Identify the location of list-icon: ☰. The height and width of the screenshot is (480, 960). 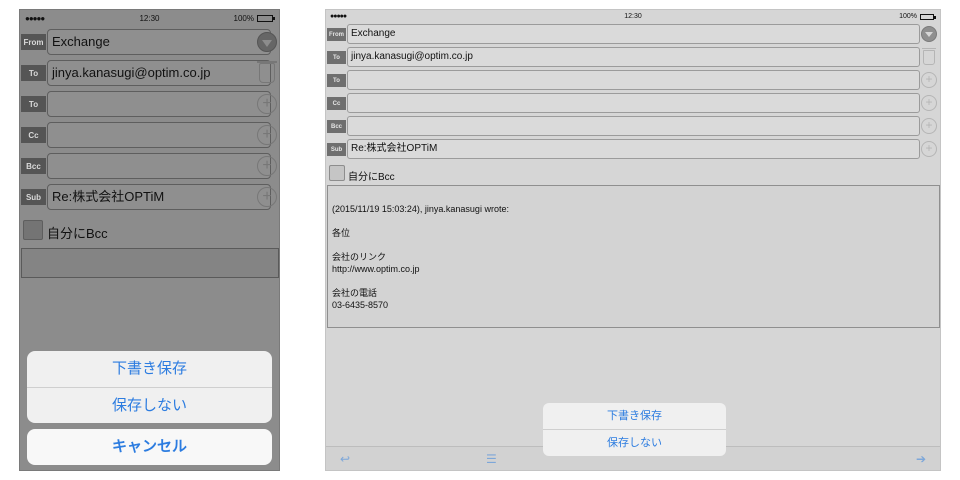
(491, 459).